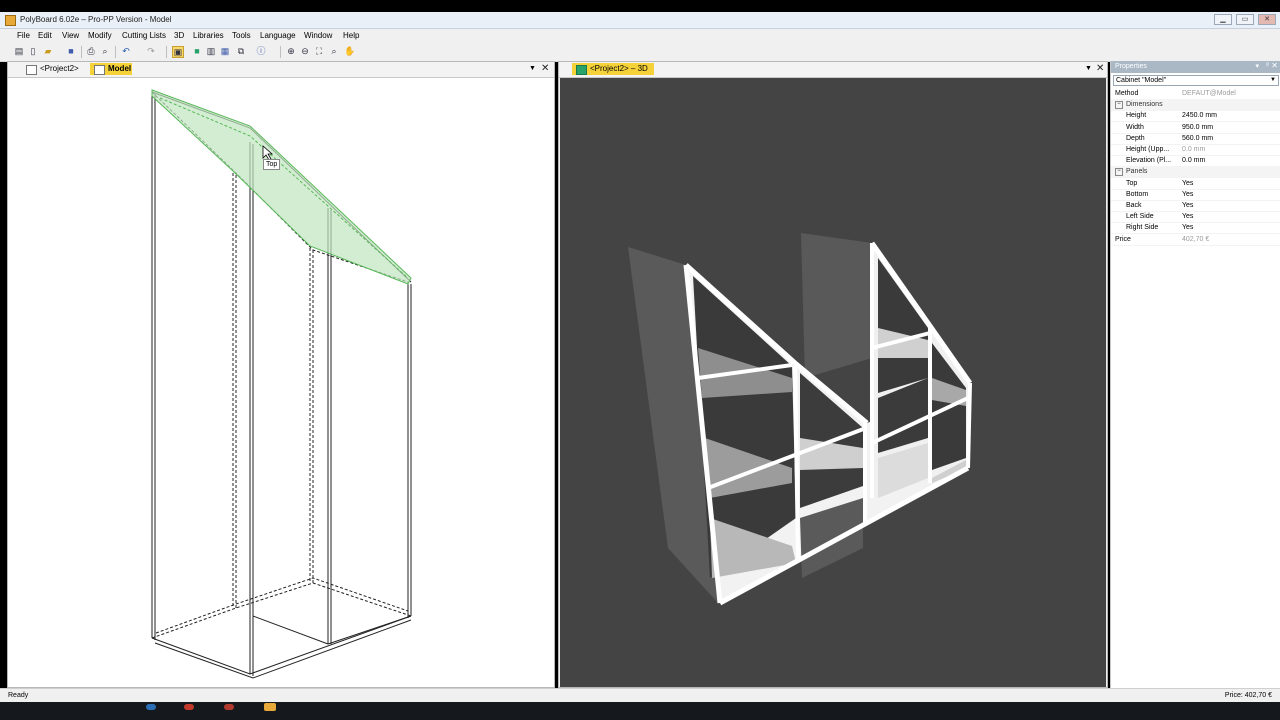 The image size is (1280, 720). What do you see at coordinates (640, 695) in the screenshot?
I see `status-bar: Ready Price: 402,70 €` at bounding box center [640, 695].